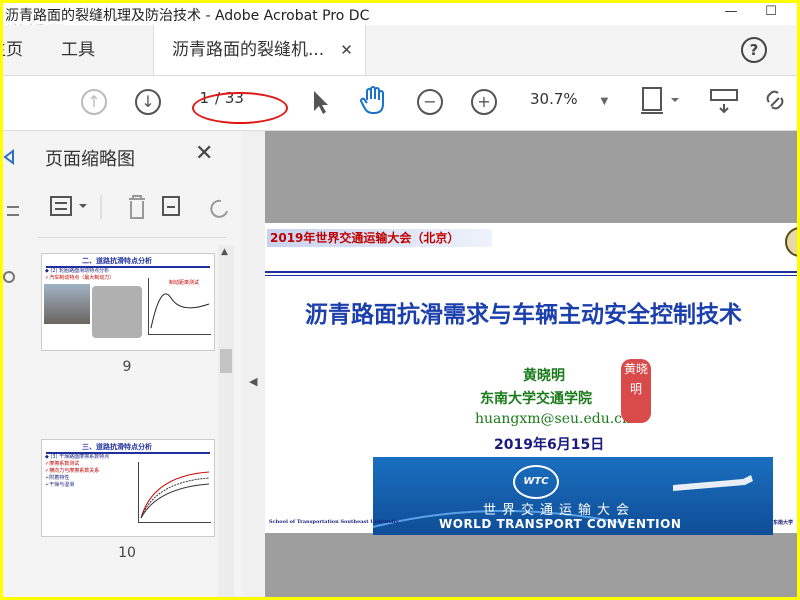 The image size is (800, 600). I want to click on banner-chinese: 世界交通运输大会, so click(559, 510).